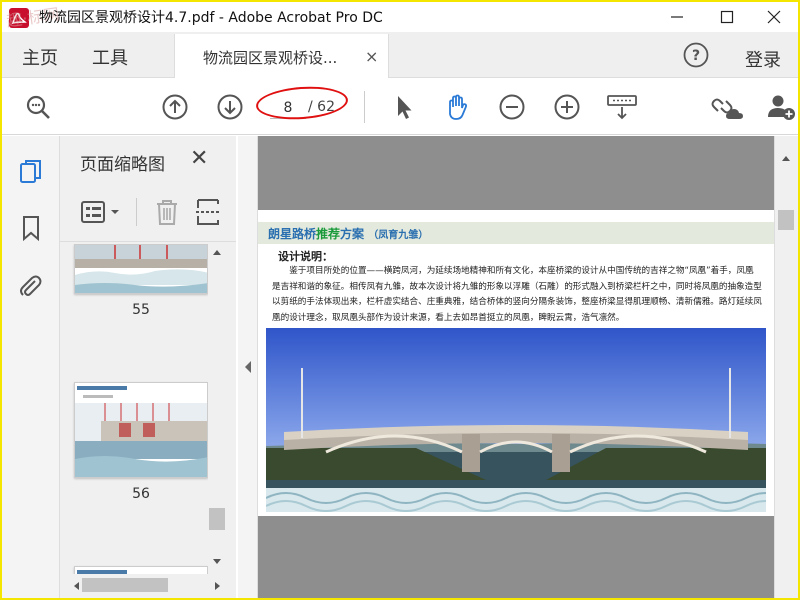  I want to click on extract-pages-icon, so click(208, 212).